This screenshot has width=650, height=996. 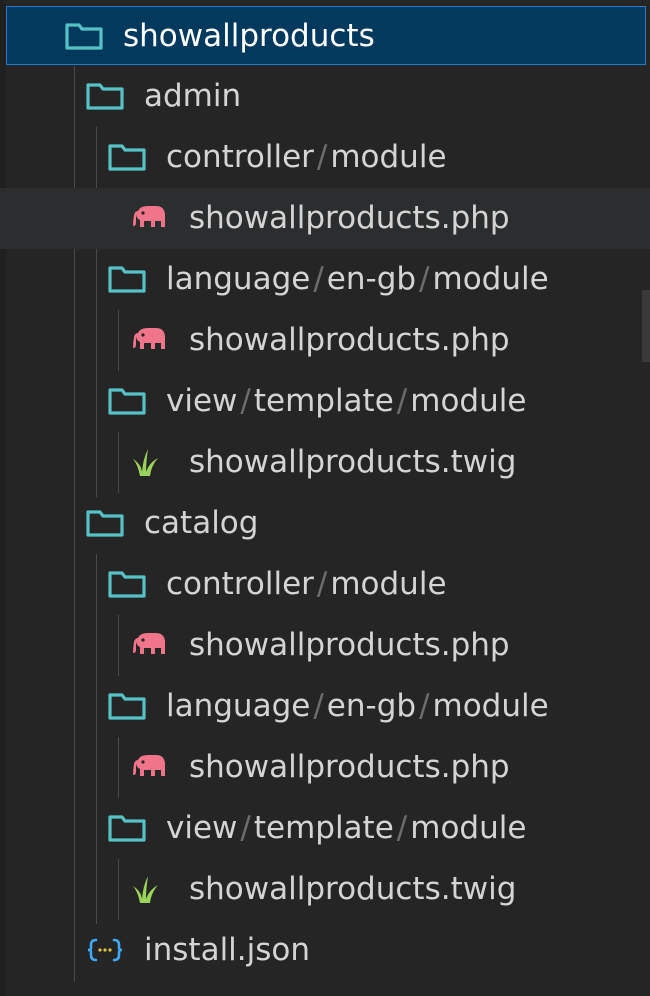 What do you see at coordinates (105, 950) in the screenshot?
I see `json-icon` at bounding box center [105, 950].